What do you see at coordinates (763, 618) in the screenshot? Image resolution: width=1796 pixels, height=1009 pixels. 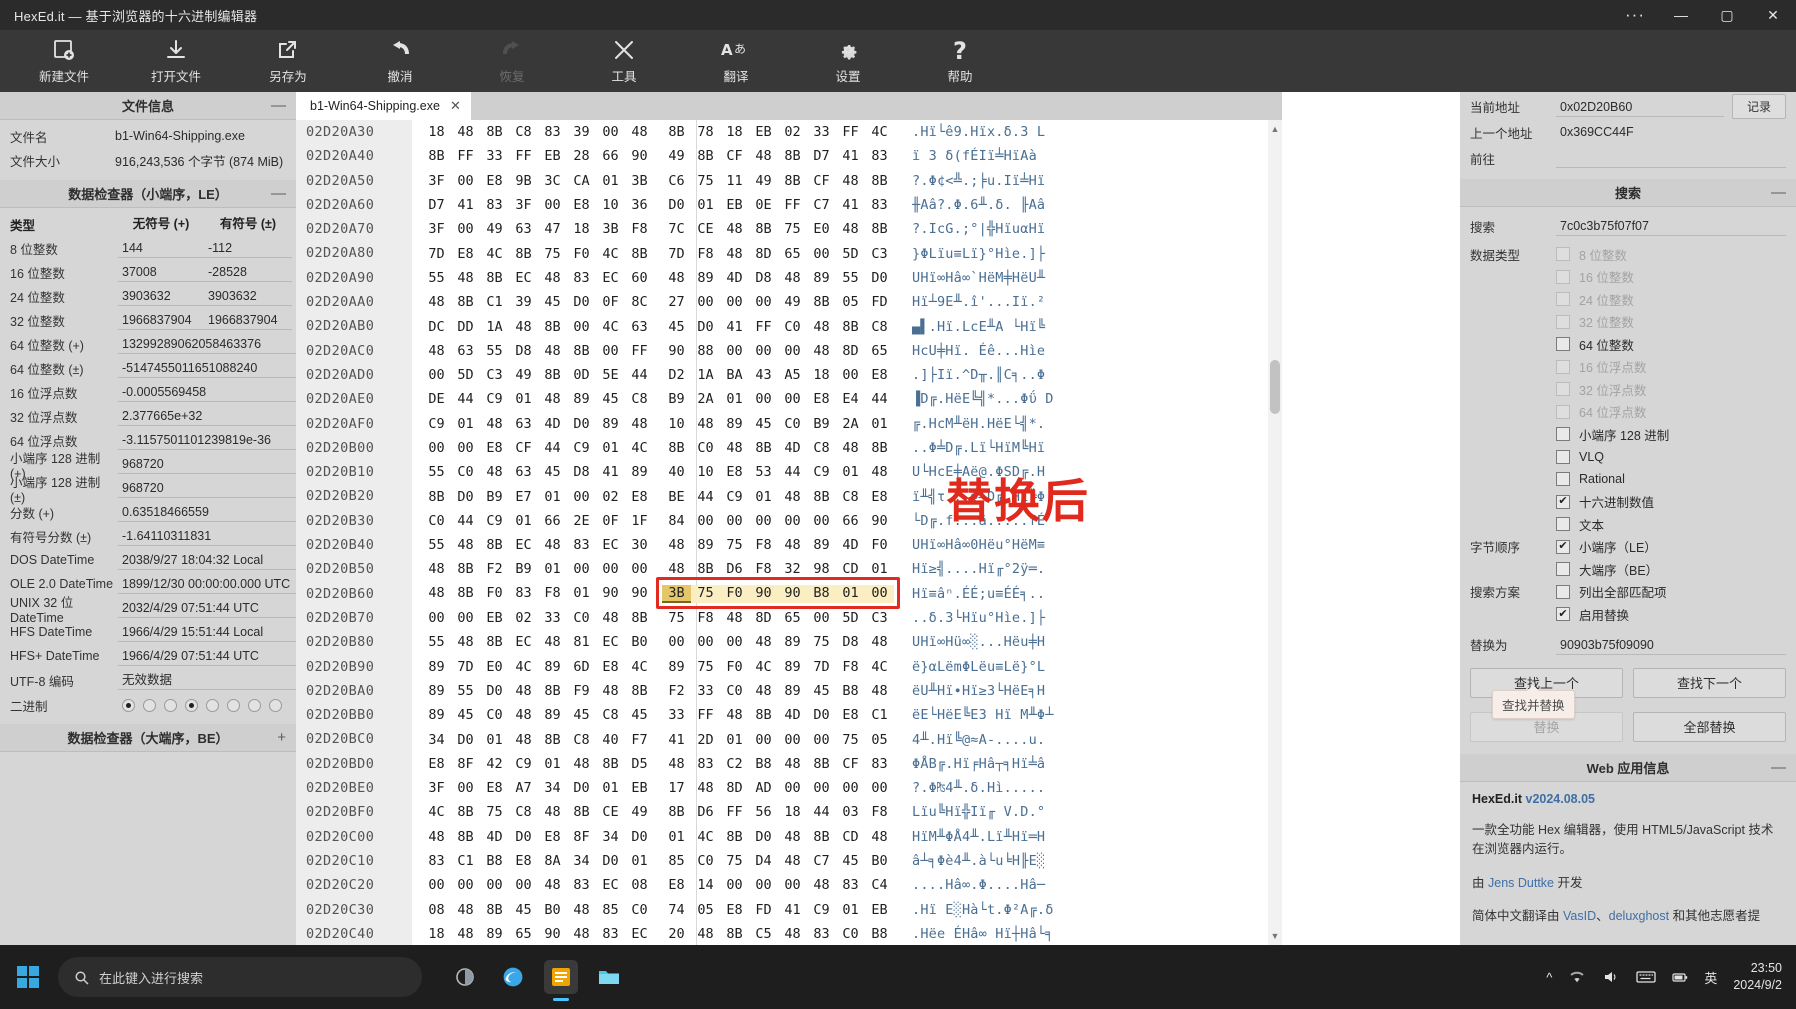 I see `hex-byte: 8D` at bounding box center [763, 618].